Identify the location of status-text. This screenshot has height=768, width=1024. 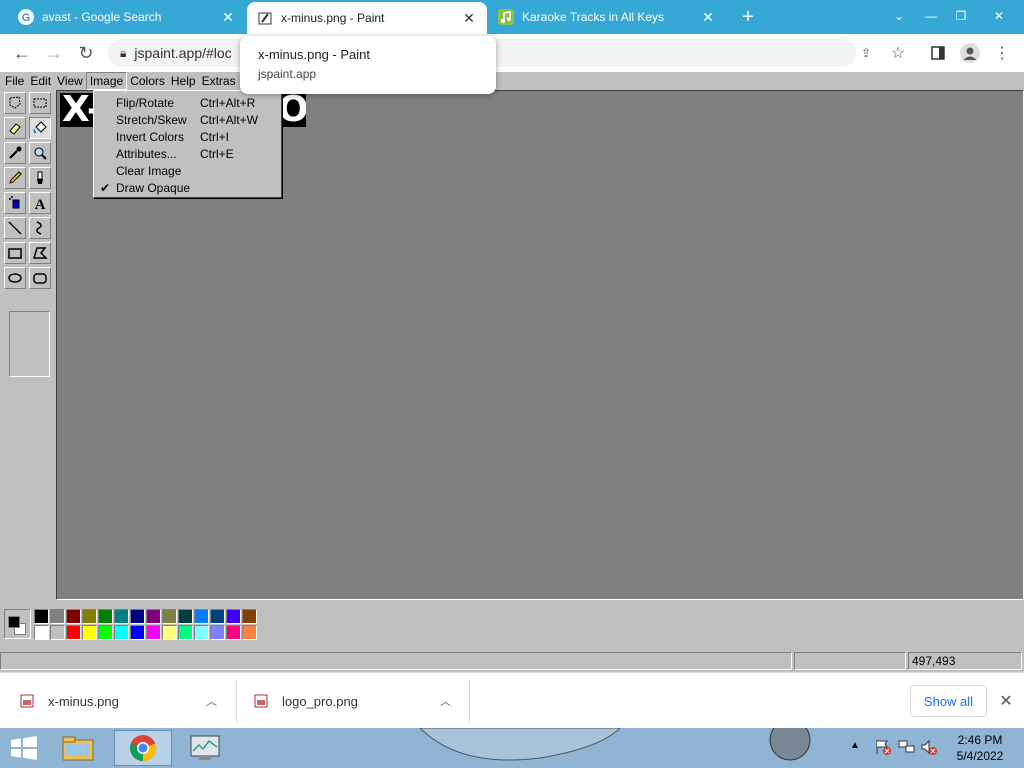
(396, 661).